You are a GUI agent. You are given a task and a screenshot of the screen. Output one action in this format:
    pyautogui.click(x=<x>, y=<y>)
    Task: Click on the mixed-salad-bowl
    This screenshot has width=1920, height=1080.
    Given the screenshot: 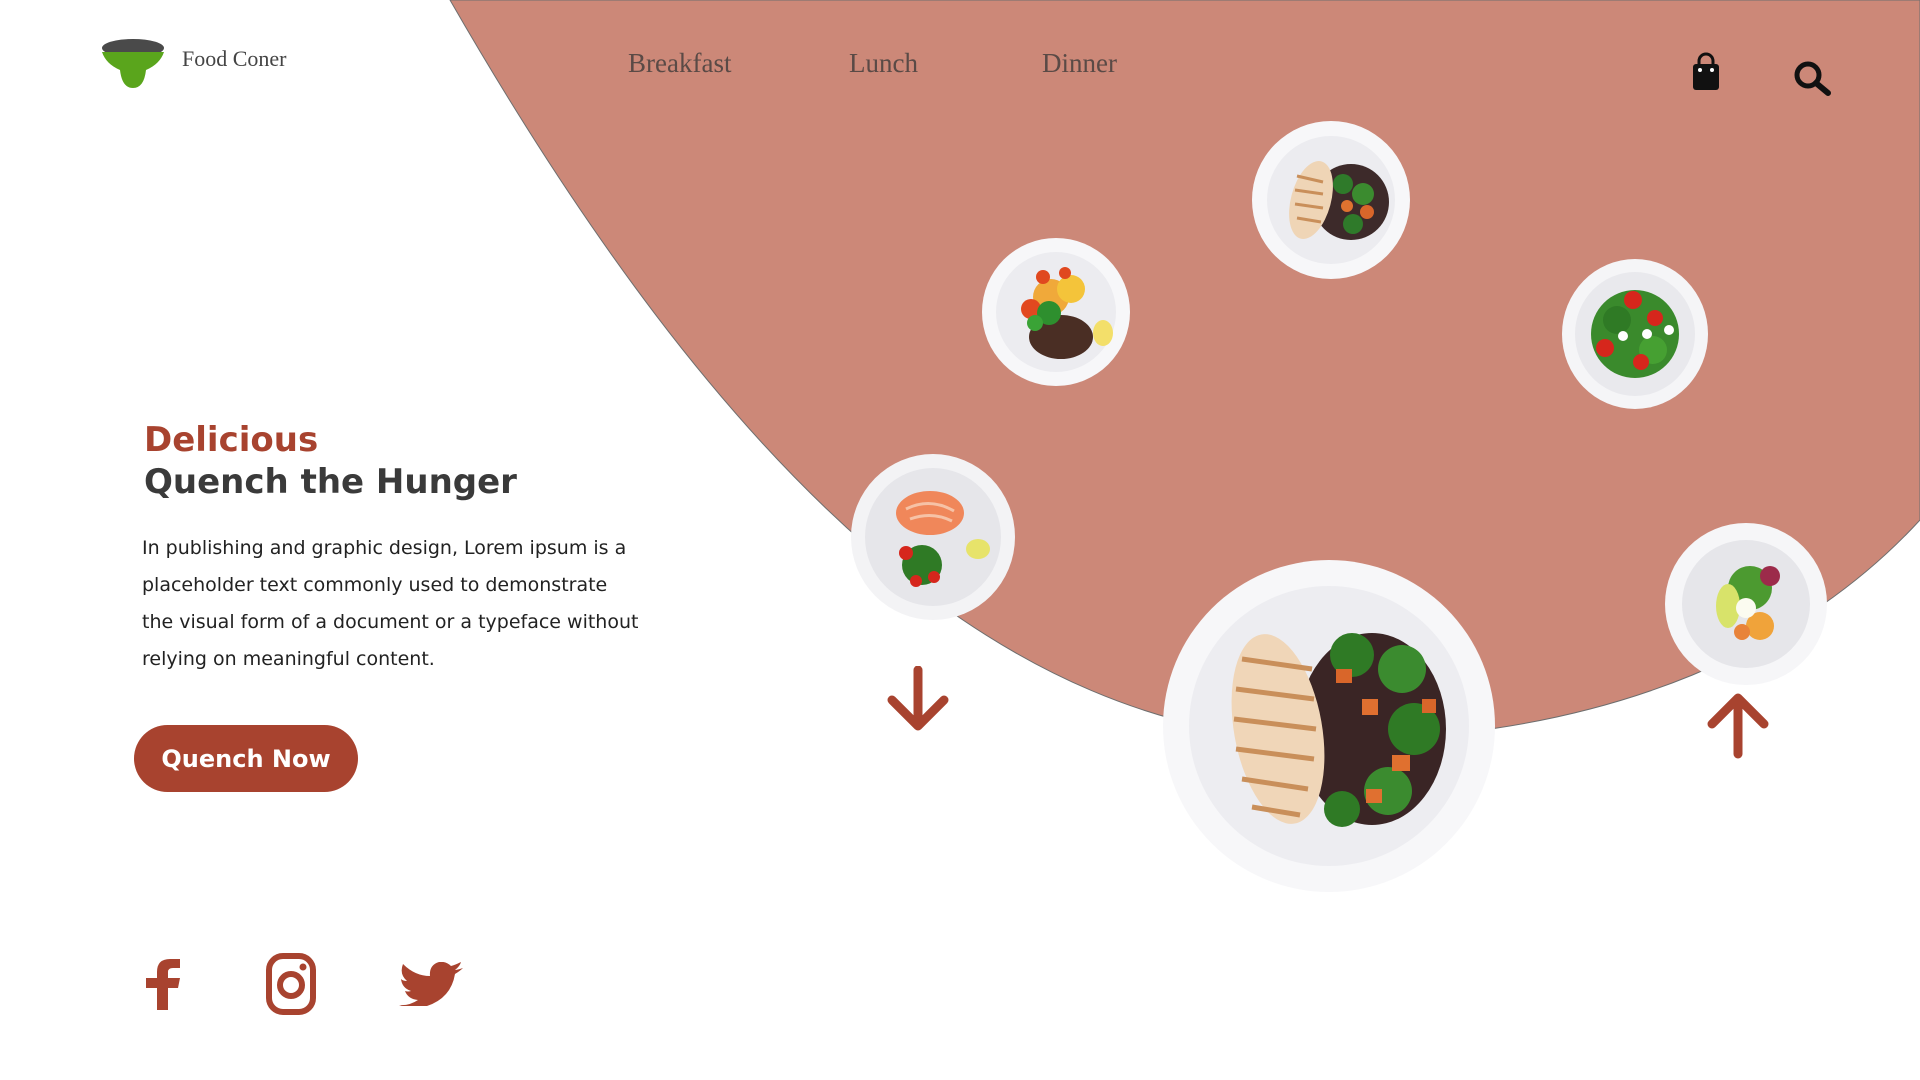 What is the action you would take?
    pyautogui.click(x=1746, y=604)
    